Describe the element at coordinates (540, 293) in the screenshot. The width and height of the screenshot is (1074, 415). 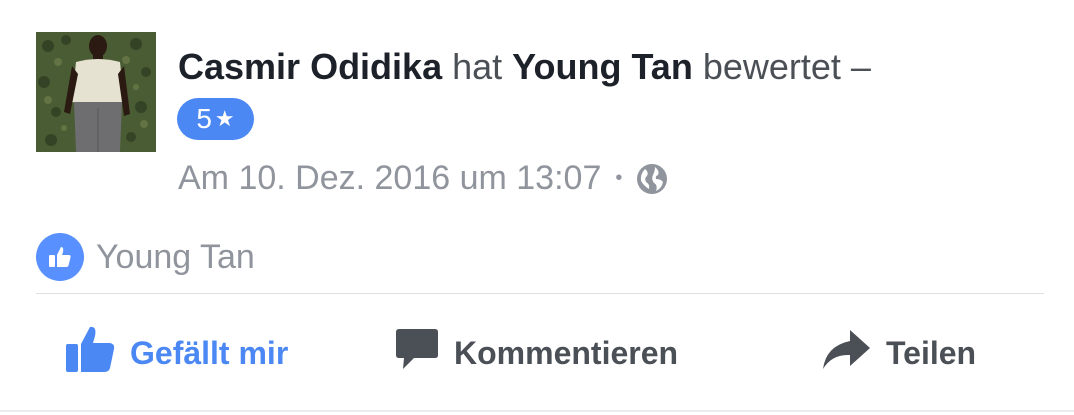
I see `divider` at that location.